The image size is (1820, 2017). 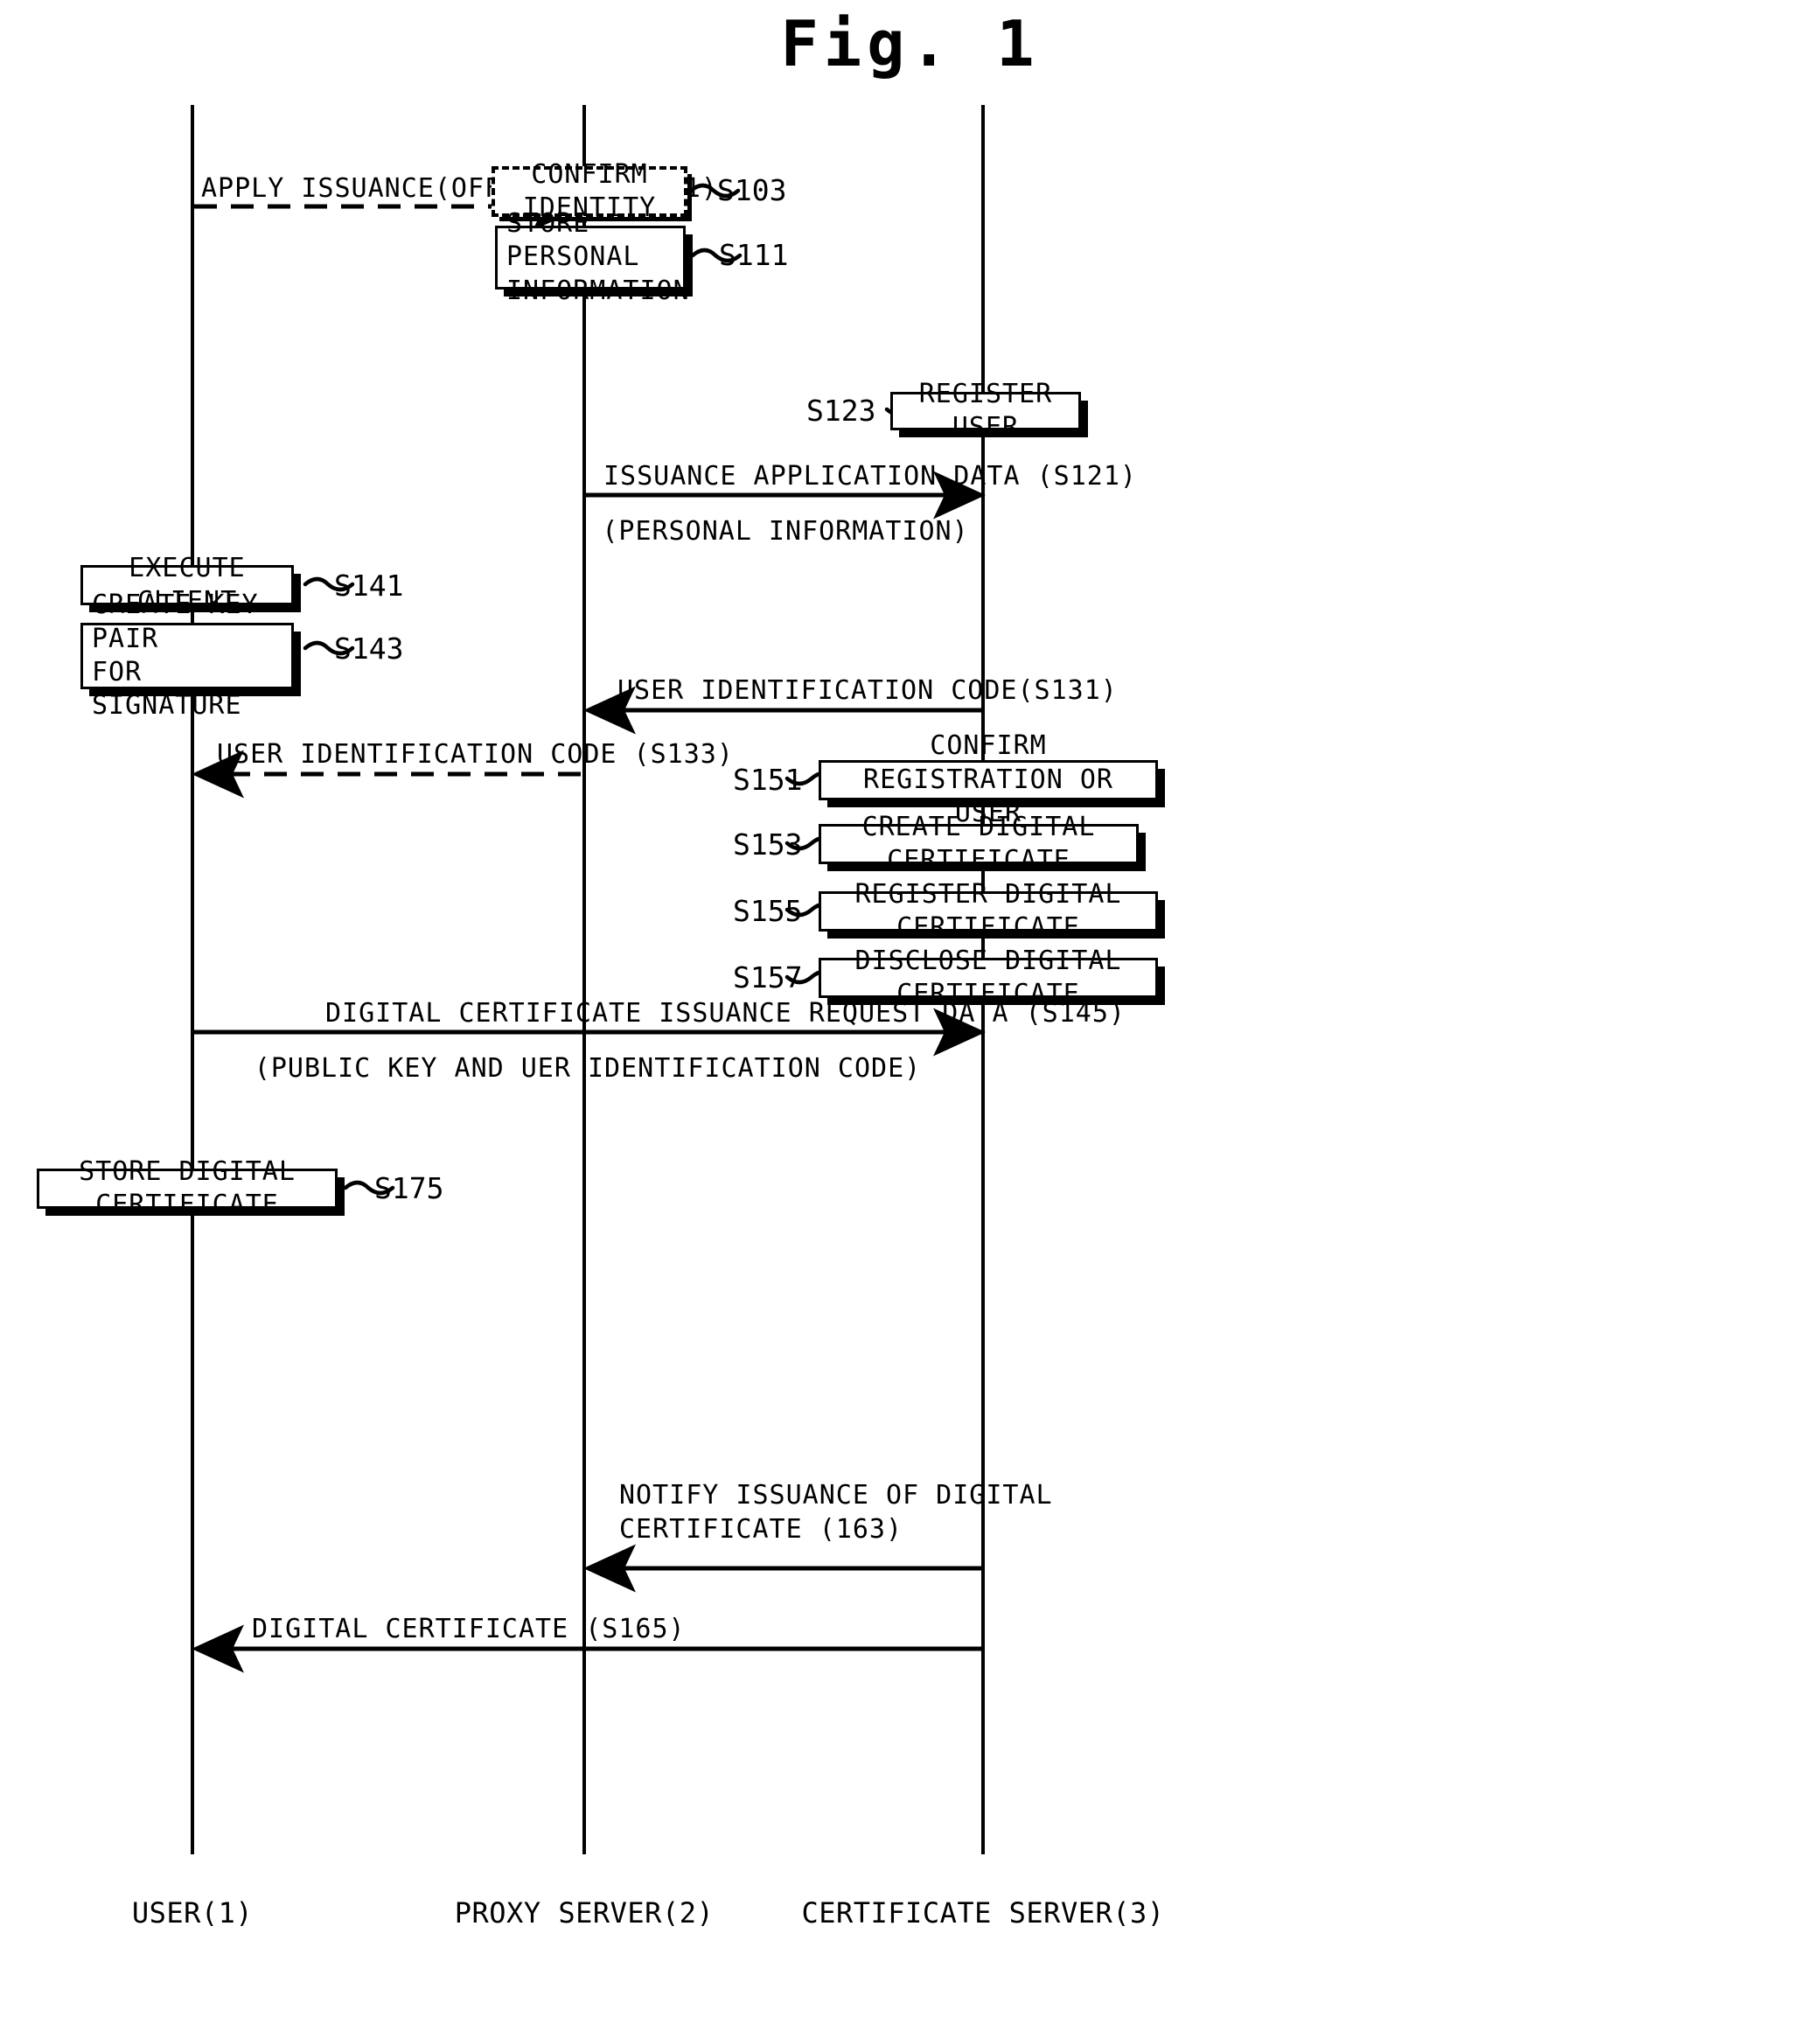 I want to click on message-sublabel-s121: (PERSONAL INFORMATION), so click(x=785, y=531).